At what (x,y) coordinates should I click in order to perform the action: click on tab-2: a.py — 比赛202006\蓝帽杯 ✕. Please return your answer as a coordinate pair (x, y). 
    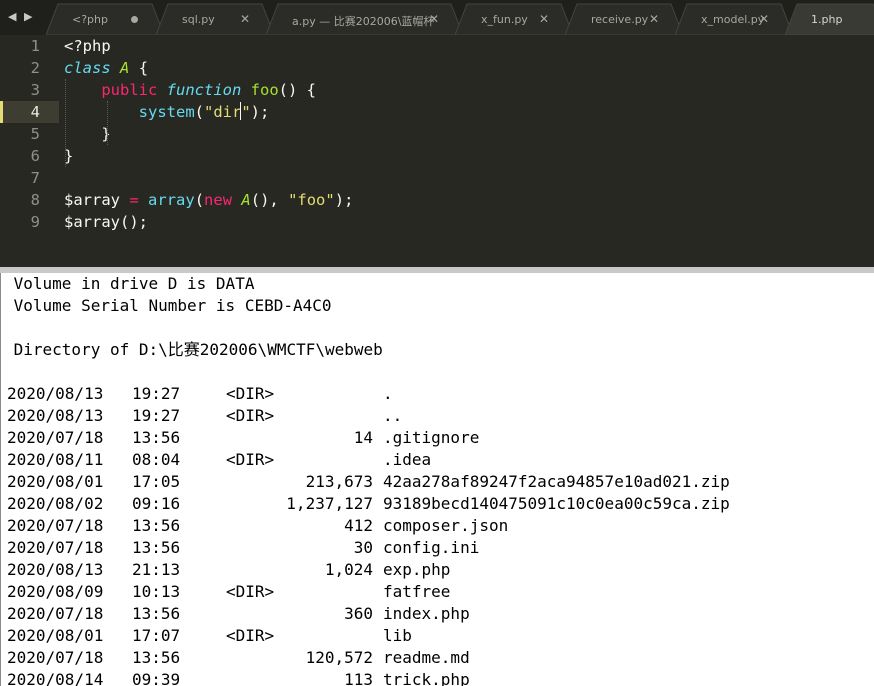
    Looking at the image, I should click on (364, 19).